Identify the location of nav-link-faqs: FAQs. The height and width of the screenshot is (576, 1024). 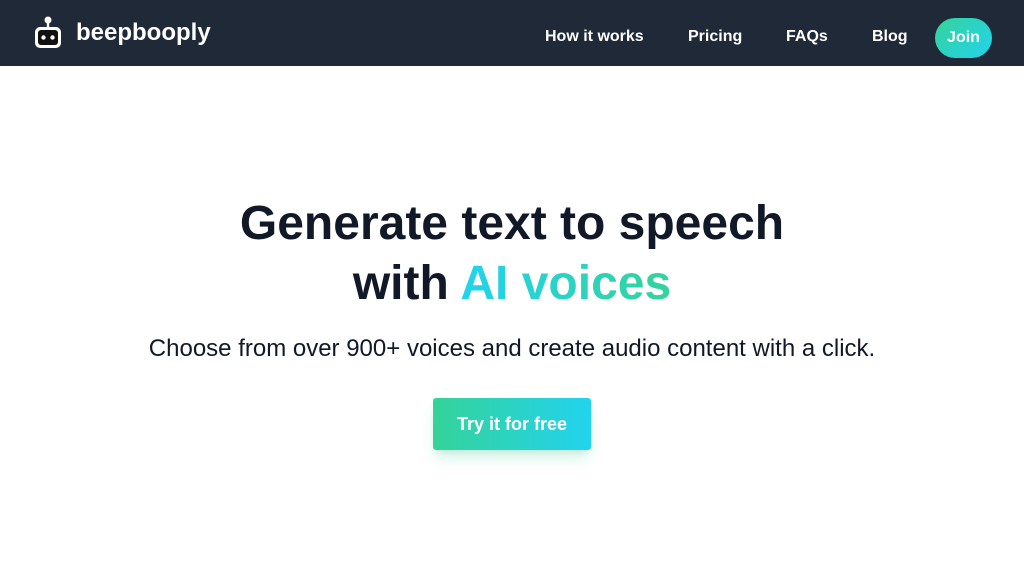
(807, 37).